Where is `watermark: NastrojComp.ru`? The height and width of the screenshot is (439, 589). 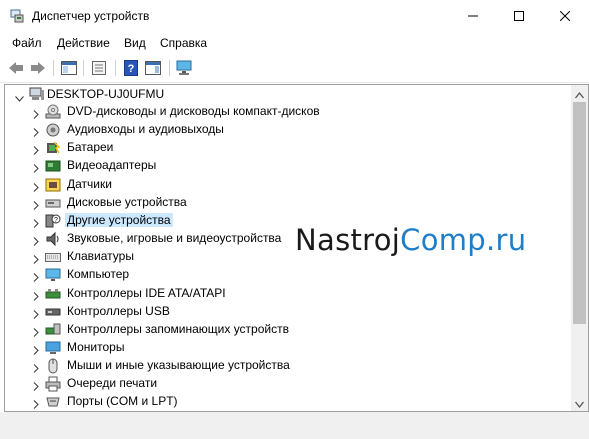
watermark: NastrojComp.ru is located at coordinates (410, 240).